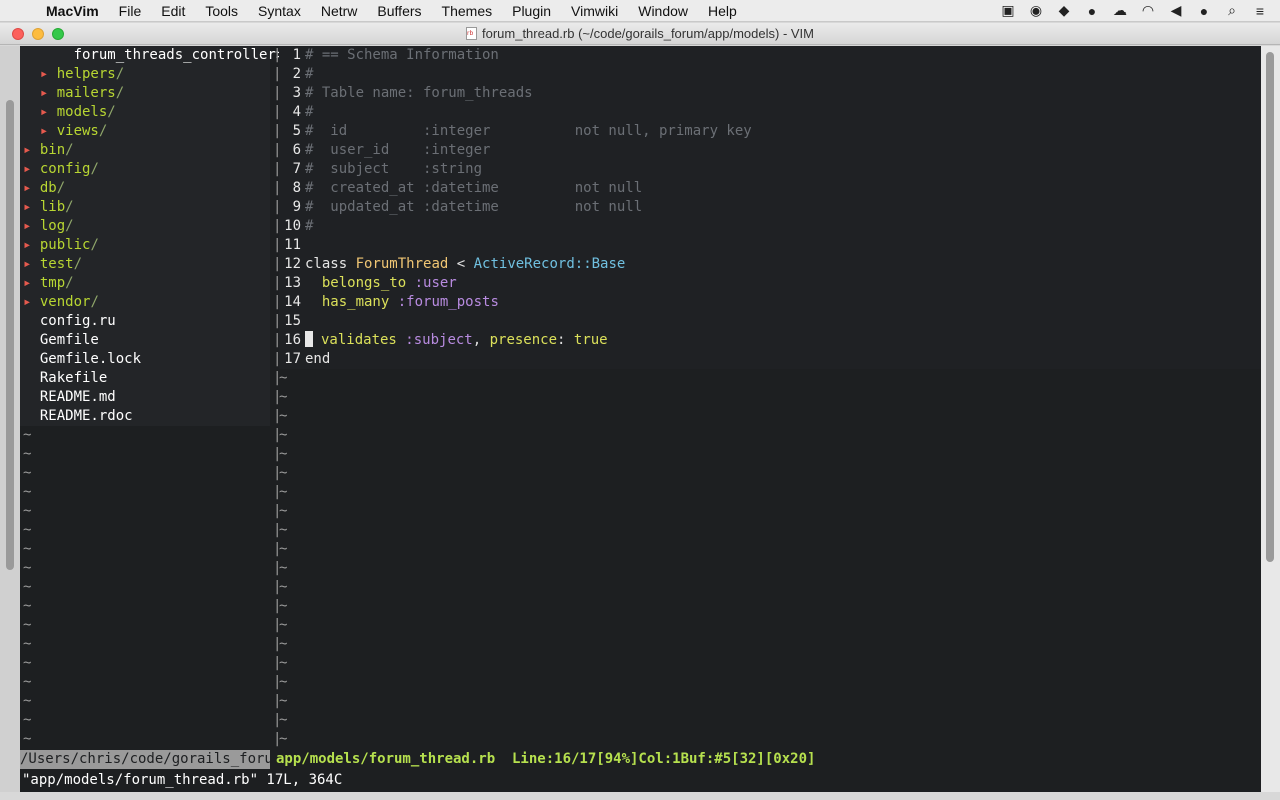 The width and height of the screenshot is (1280, 800). What do you see at coordinates (770, 245) in the screenshot?
I see `code-line-11: 11` at bounding box center [770, 245].